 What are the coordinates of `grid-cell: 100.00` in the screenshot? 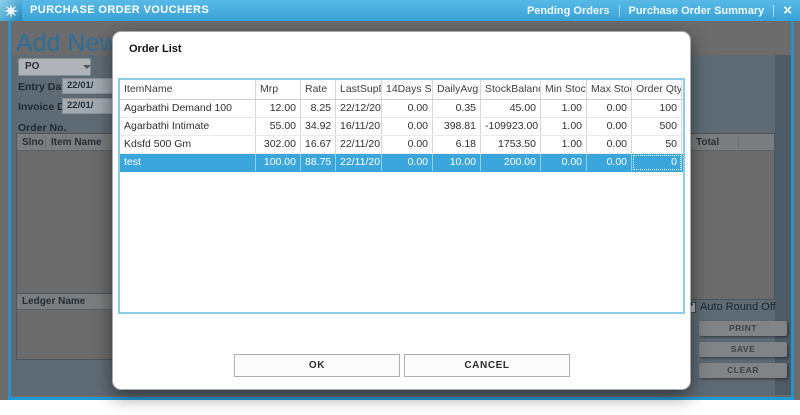 It's located at (278, 162).